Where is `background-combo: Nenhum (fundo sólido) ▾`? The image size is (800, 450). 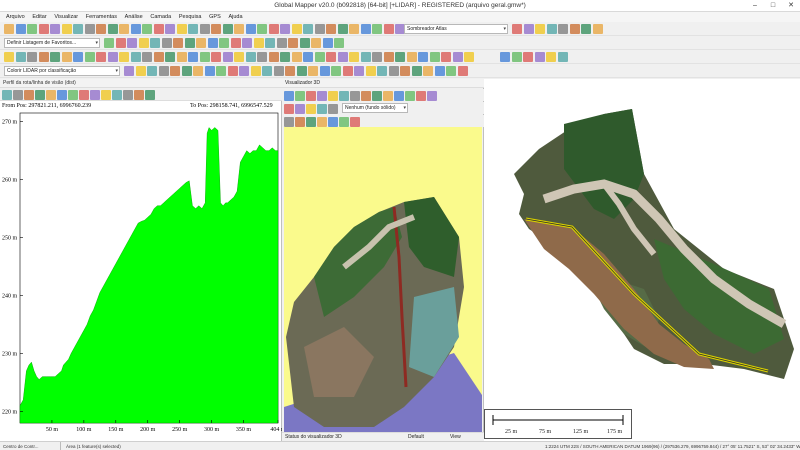 background-combo: Nenhum (fundo sólido) ▾ is located at coordinates (375, 108).